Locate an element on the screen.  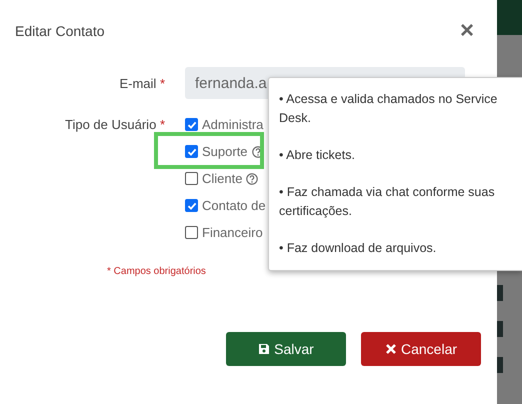
option-label: Suporte is located at coordinates (225, 151).